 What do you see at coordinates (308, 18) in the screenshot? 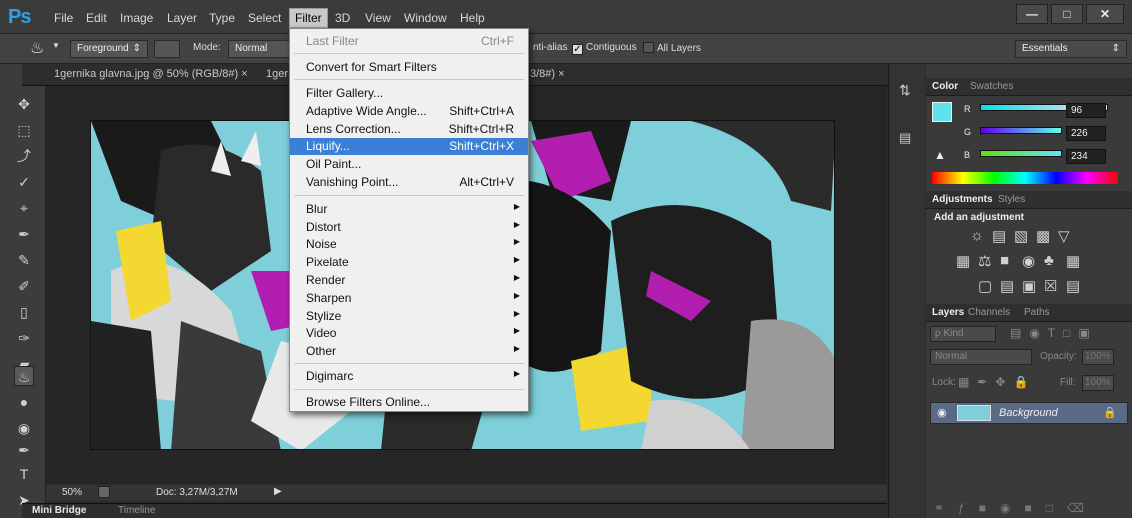
I see `menu-filter: Filter` at bounding box center [308, 18].